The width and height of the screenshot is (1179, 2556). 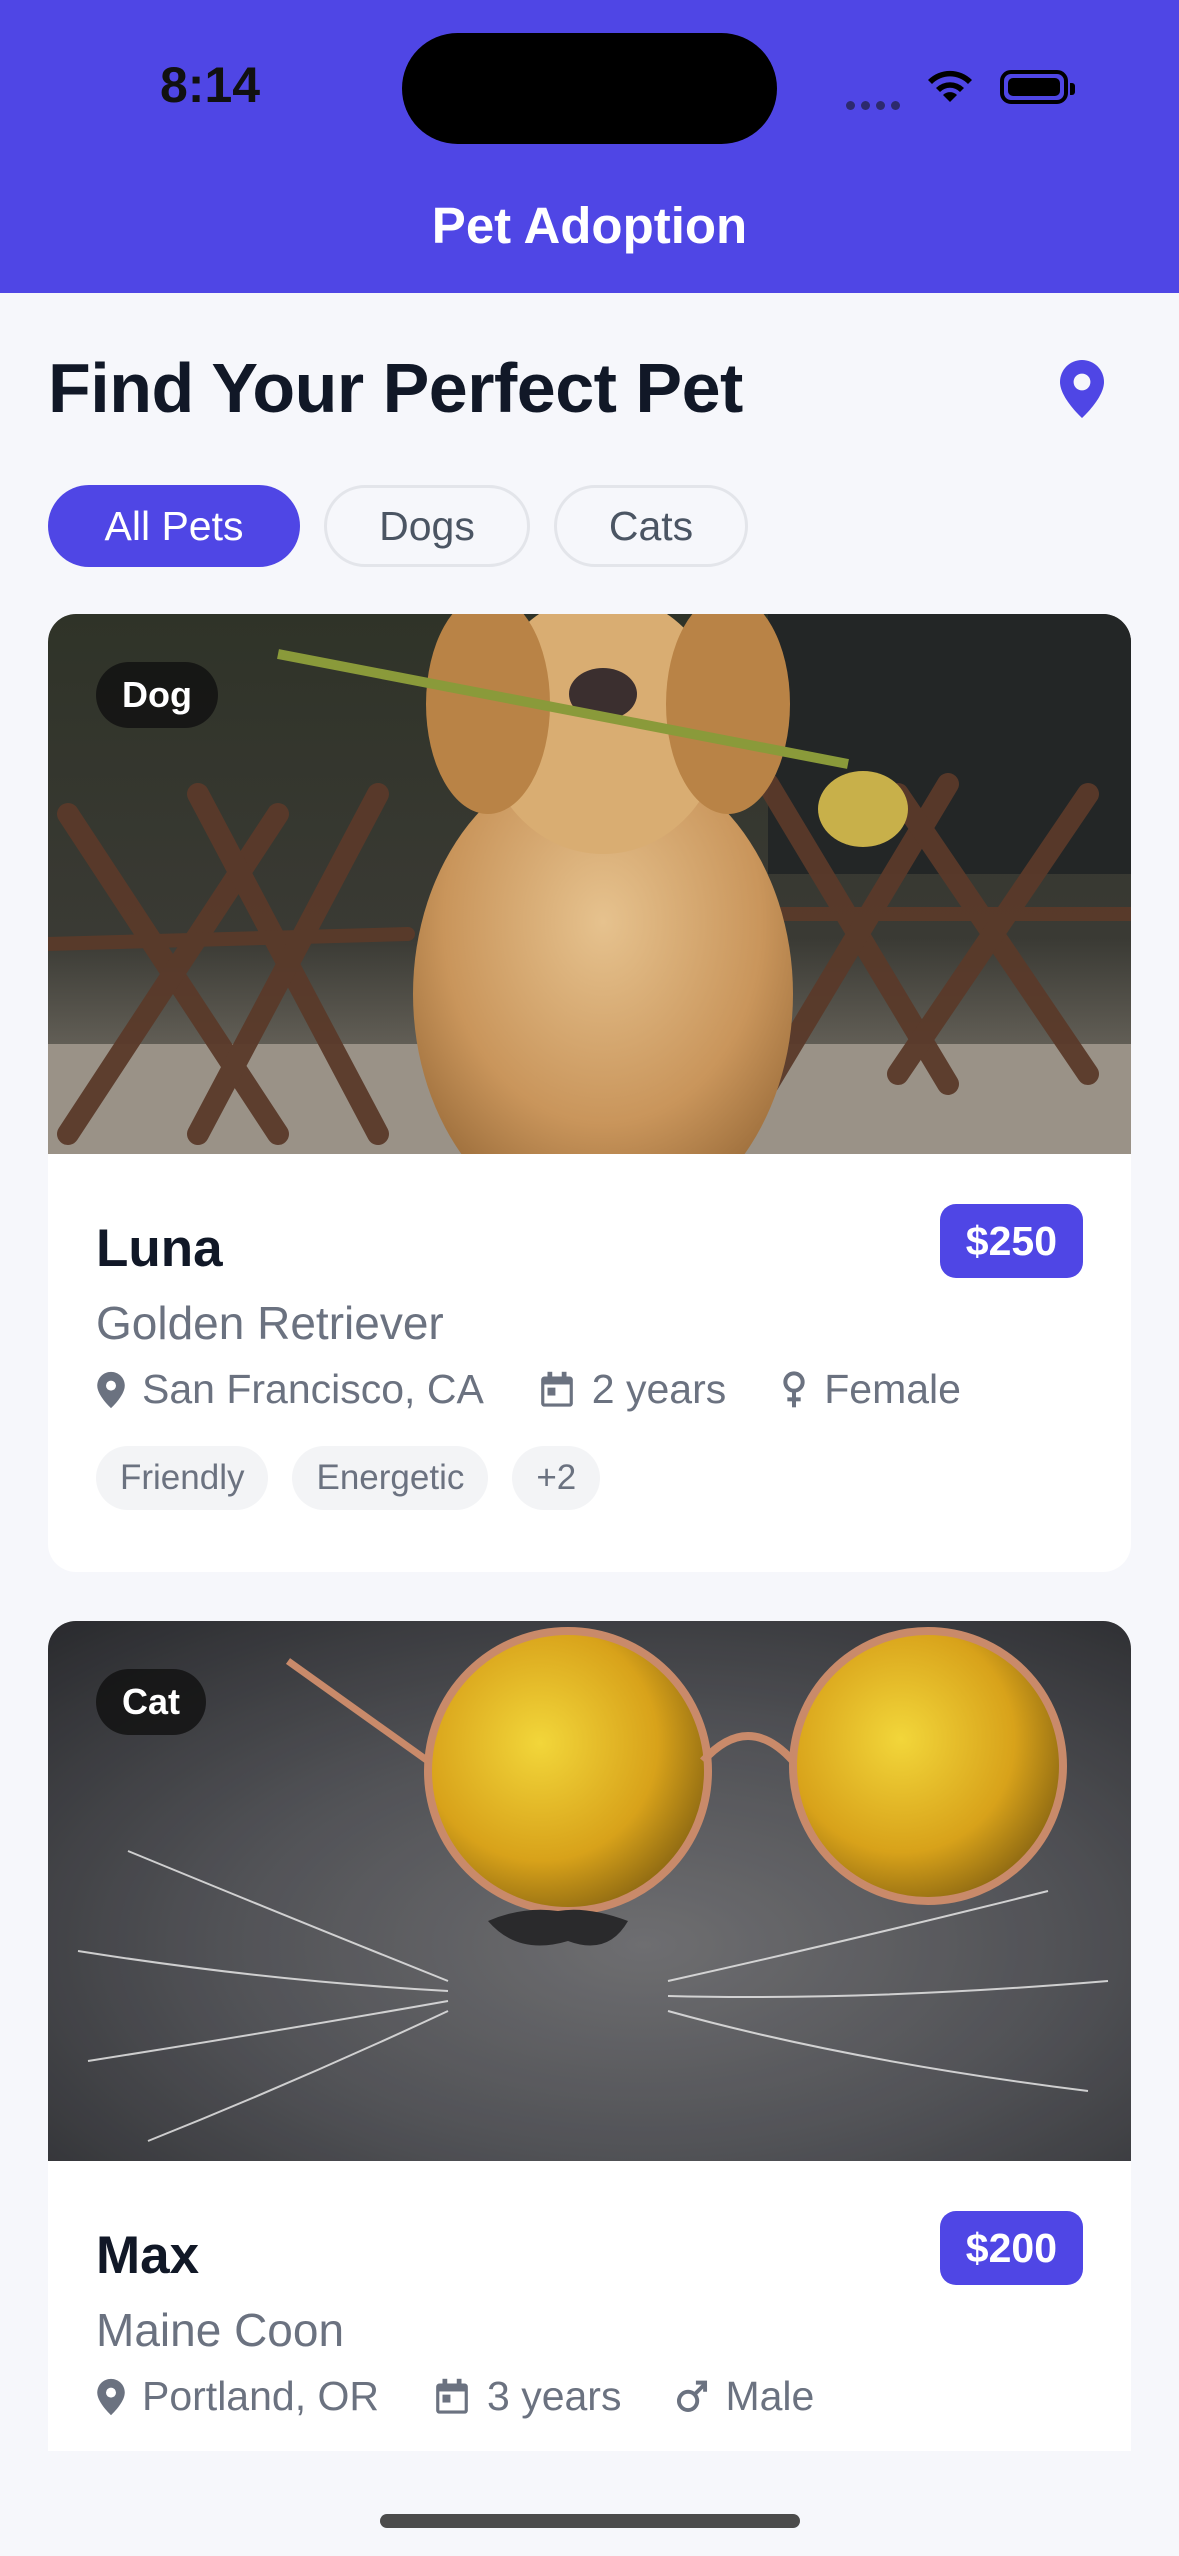 I want to click on filter-cats: Cats, so click(x=651, y=526).